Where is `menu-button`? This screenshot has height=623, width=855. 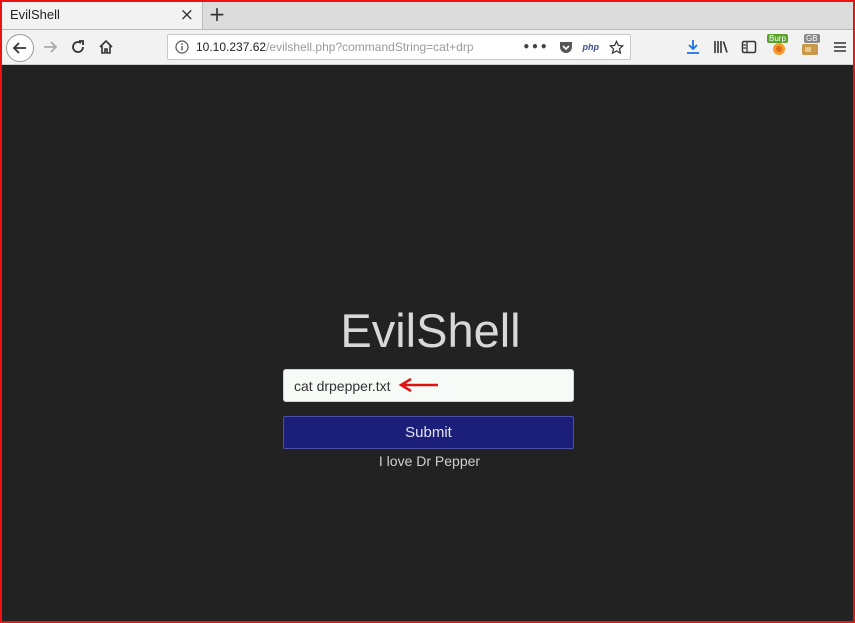 menu-button is located at coordinates (840, 47).